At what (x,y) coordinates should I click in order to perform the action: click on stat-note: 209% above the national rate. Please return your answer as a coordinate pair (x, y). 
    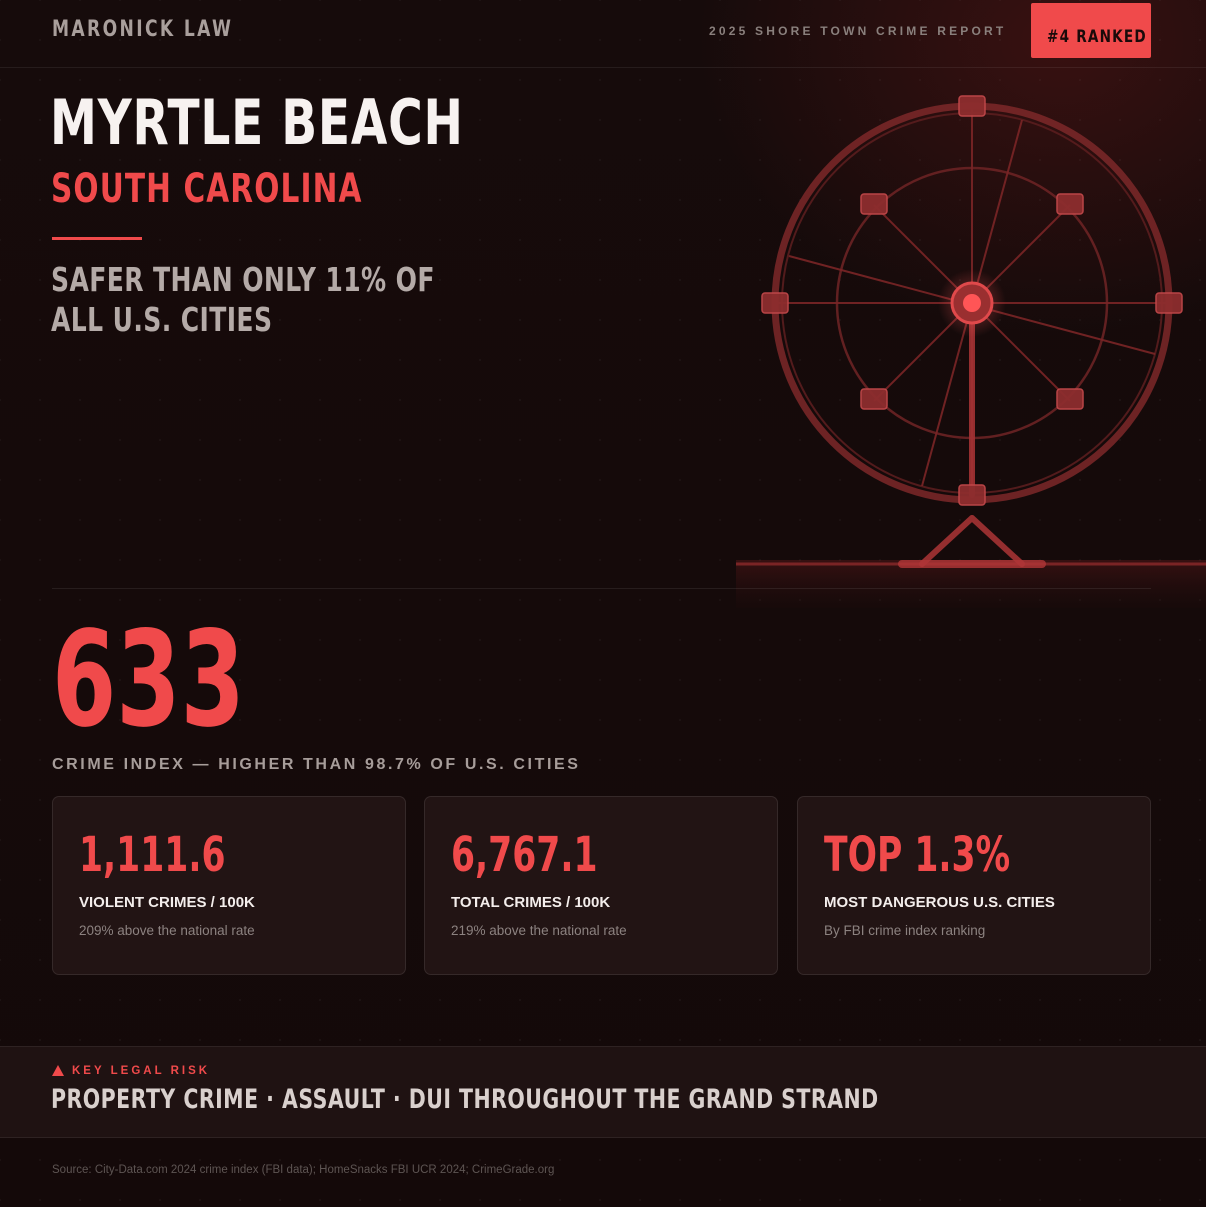
    Looking at the image, I should click on (167, 930).